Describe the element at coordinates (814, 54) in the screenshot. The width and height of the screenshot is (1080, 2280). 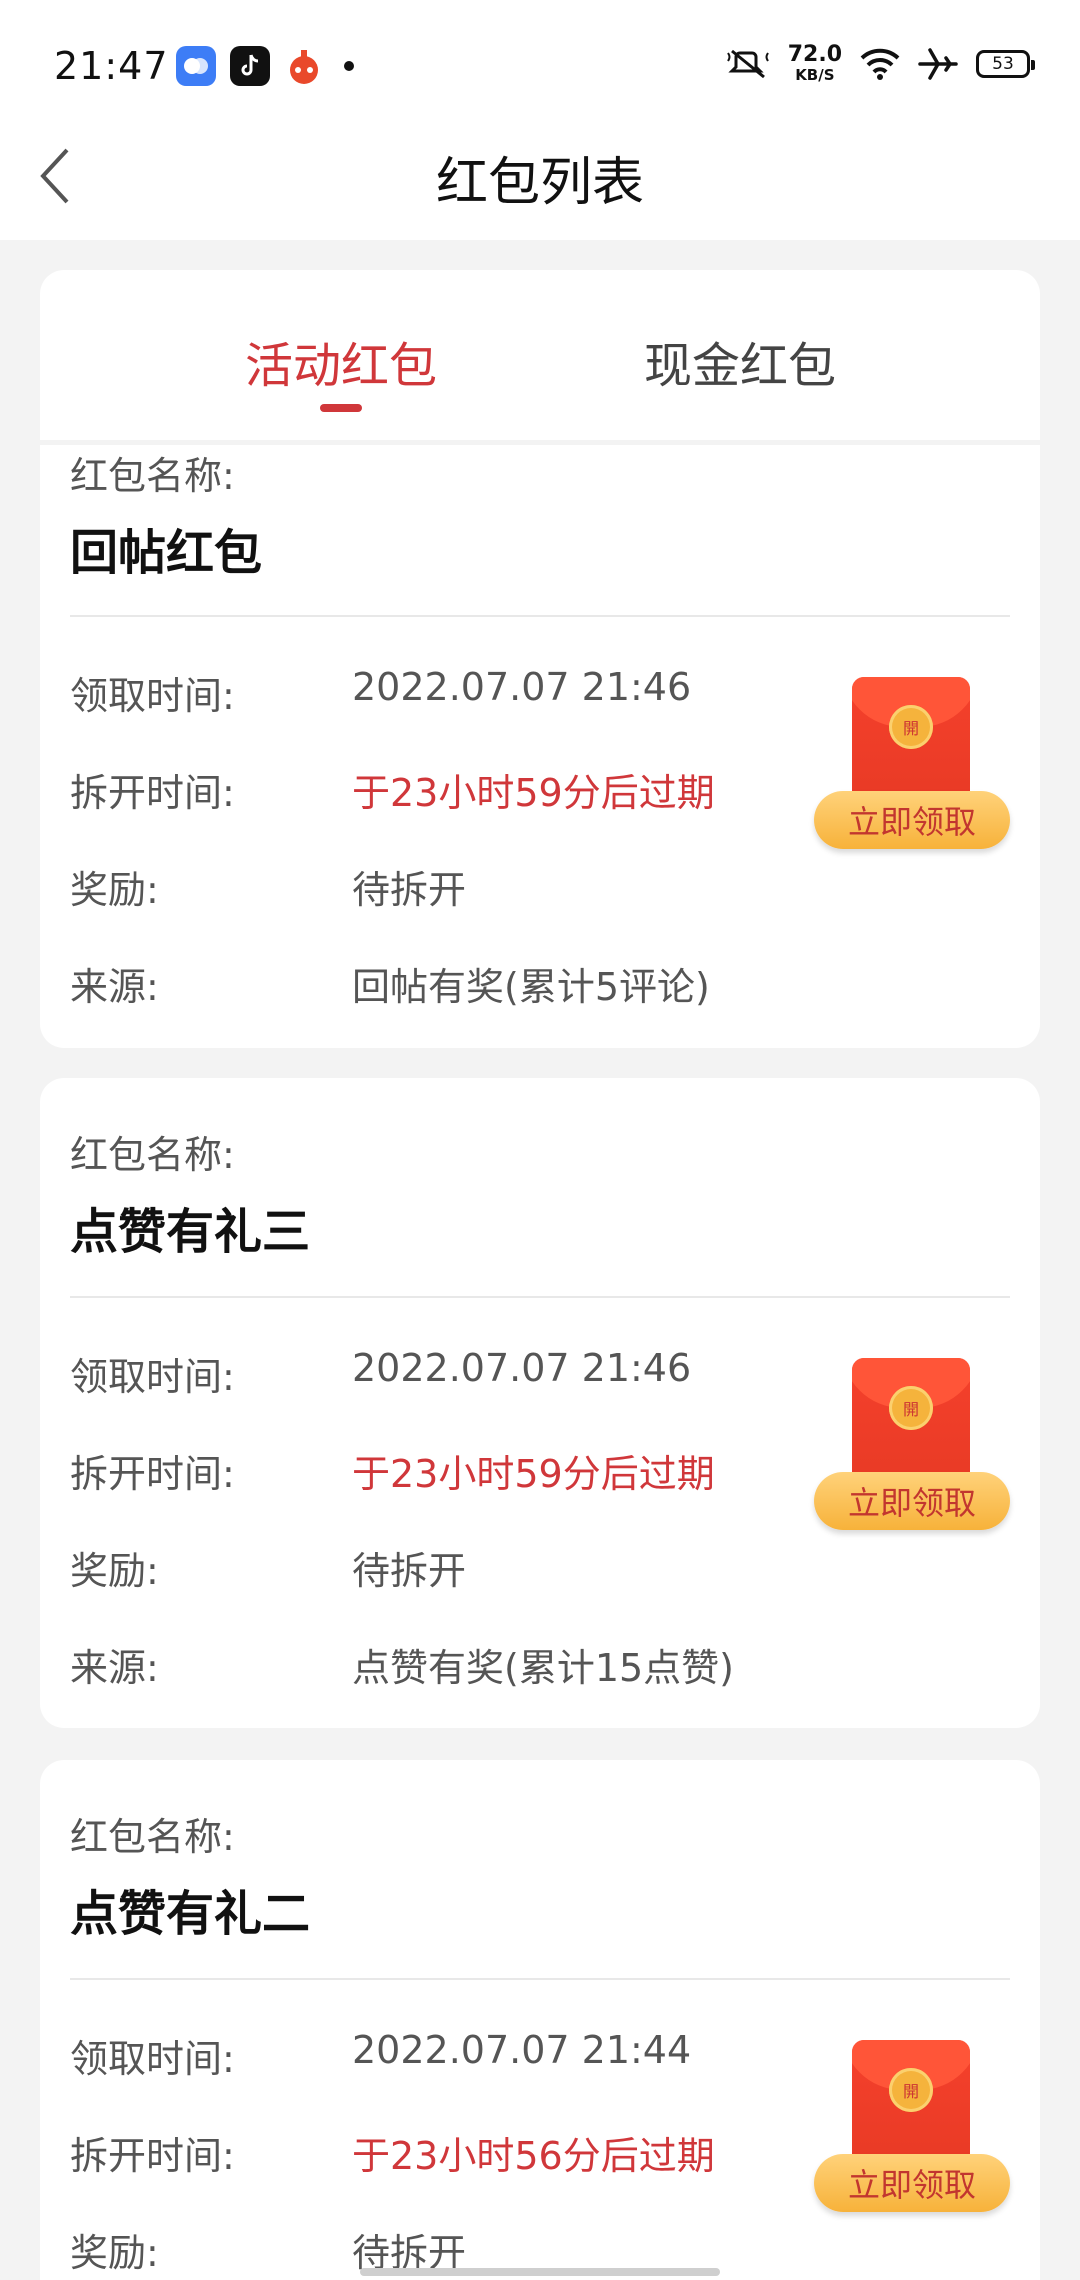
I see `speed-value: 72.0` at that location.